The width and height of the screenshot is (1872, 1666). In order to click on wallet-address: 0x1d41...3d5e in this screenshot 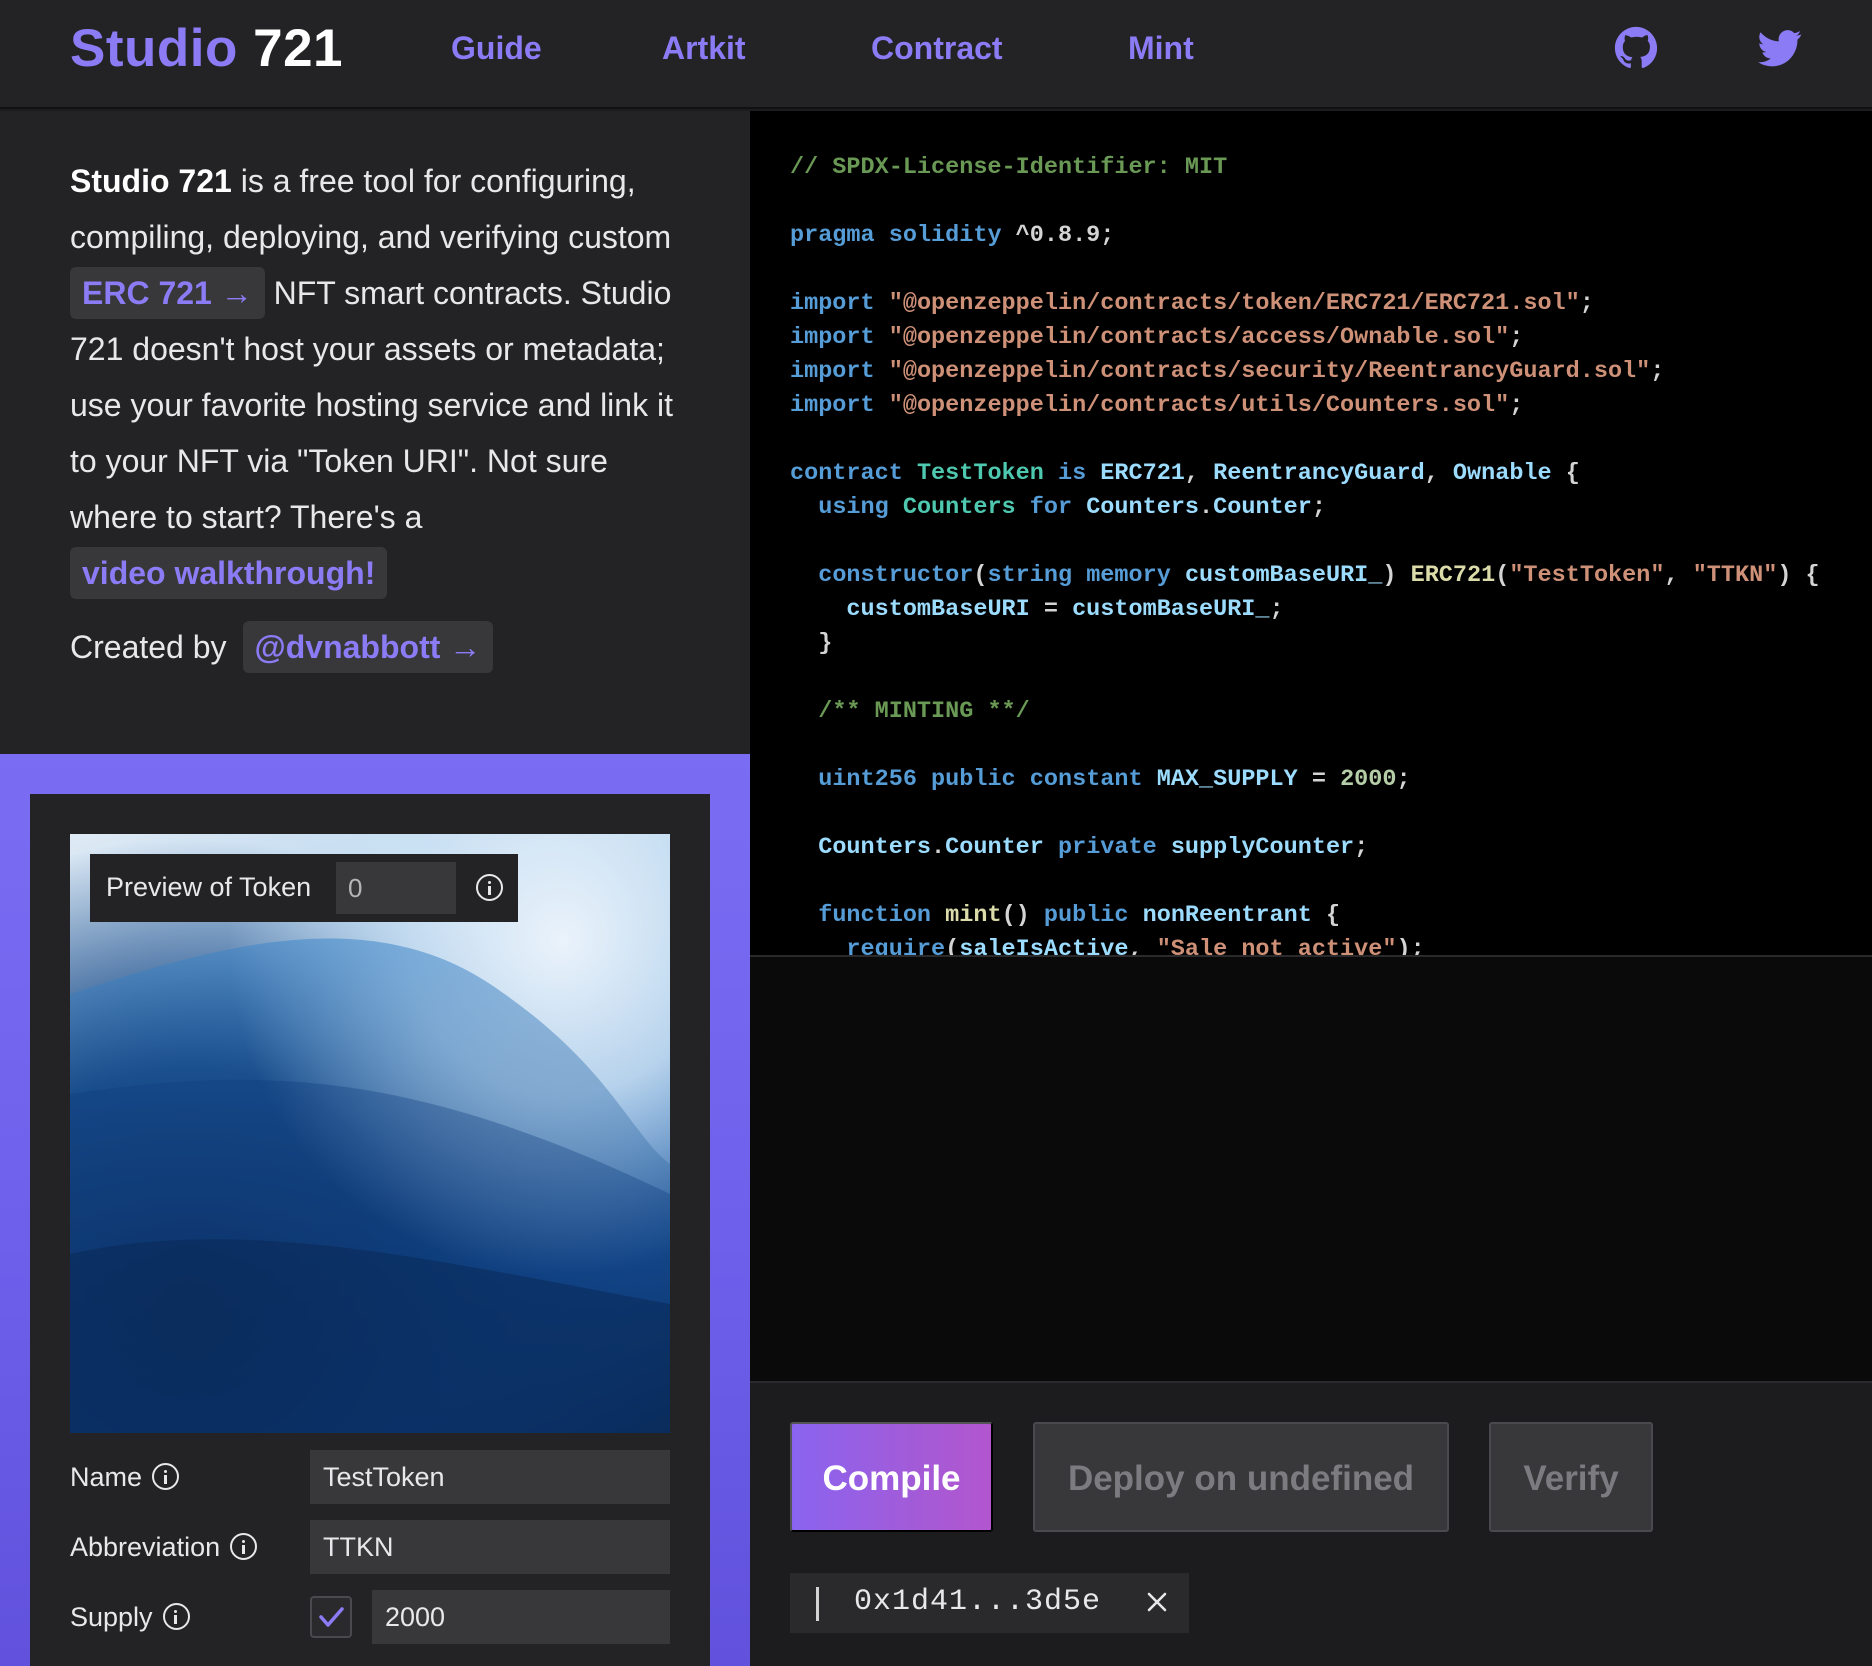, I will do `click(978, 1602)`.